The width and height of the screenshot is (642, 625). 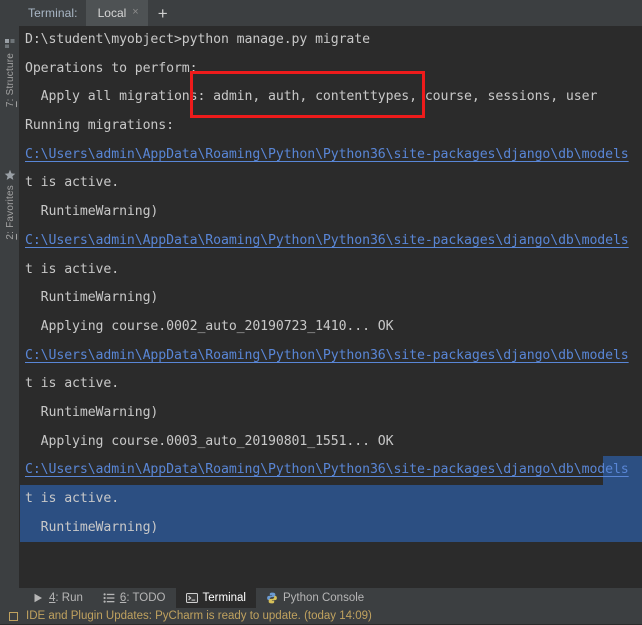 I want to click on tool-window-button-label: 4: Run, so click(x=66, y=598).